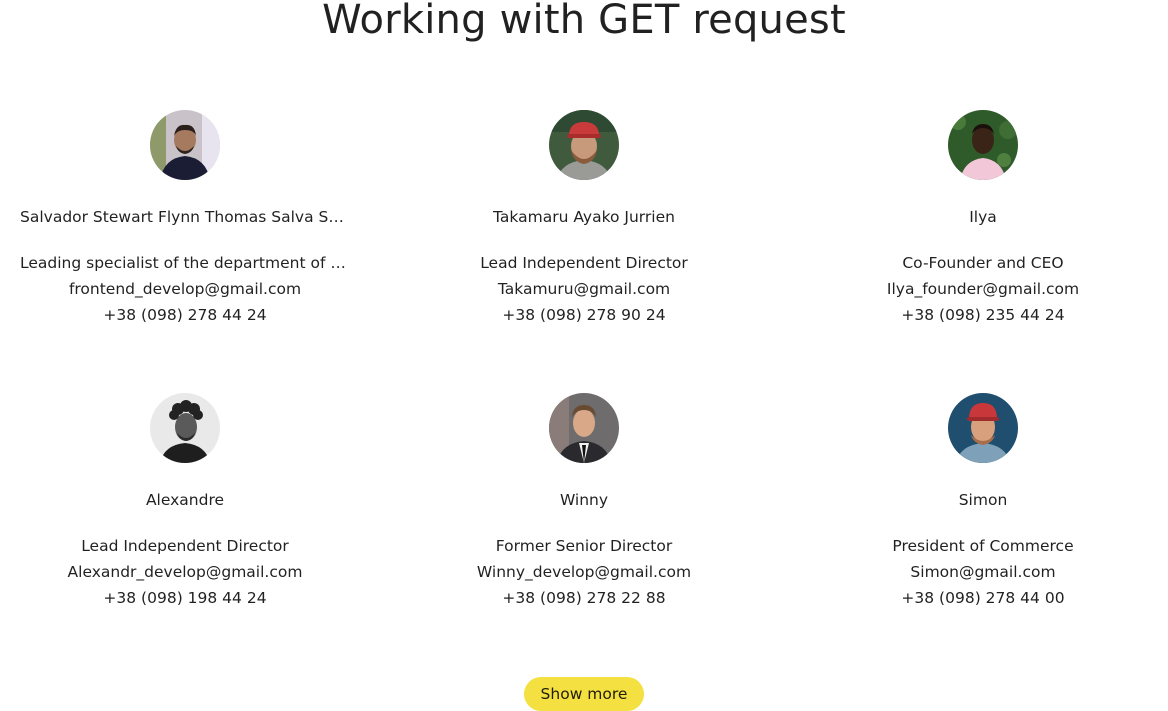  Describe the element at coordinates (584, 315) in the screenshot. I see `user-phone: +38 (098) 278 90 24` at that location.